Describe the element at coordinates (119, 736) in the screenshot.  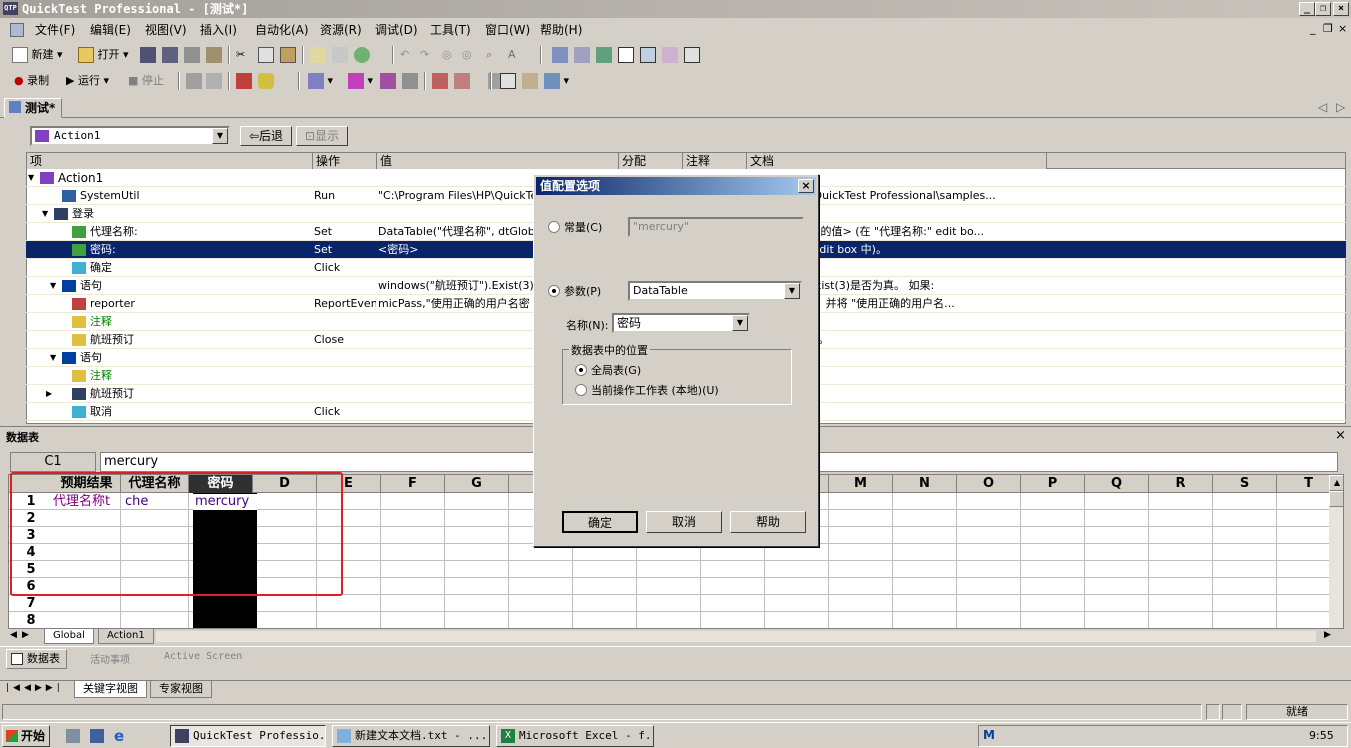
I see `ie-icon: e` at that location.